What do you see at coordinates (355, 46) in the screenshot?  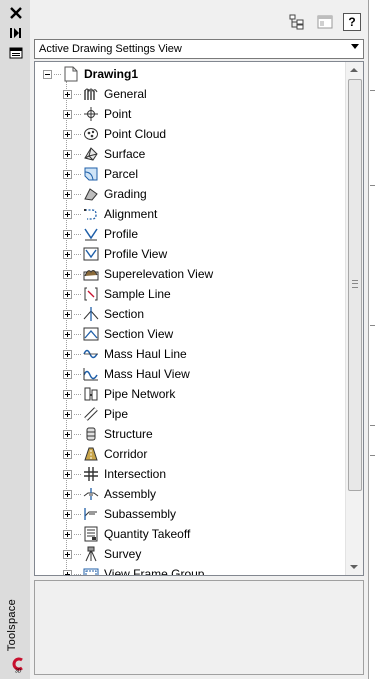 I see `chevron-down-icon` at bounding box center [355, 46].